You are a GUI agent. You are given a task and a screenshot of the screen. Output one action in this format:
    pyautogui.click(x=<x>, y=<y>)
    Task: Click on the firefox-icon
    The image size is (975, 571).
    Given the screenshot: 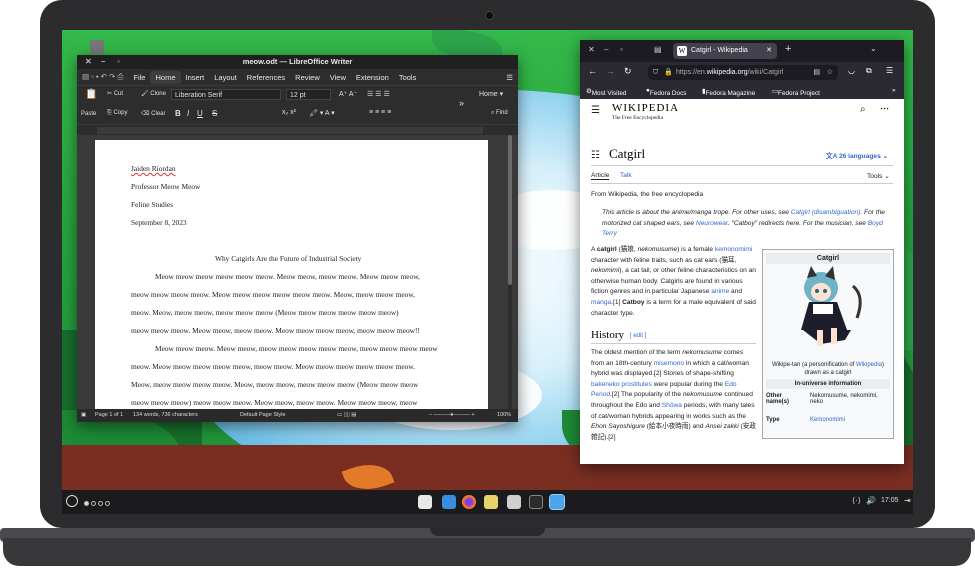 What is the action you would take?
    pyautogui.click(x=469, y=502)
    